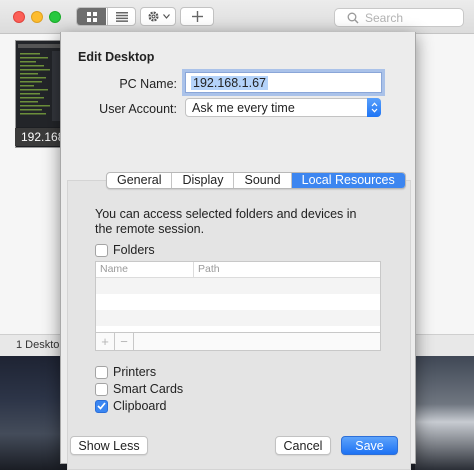  I want to click on remove-folder-button: −, so click(124, 341).